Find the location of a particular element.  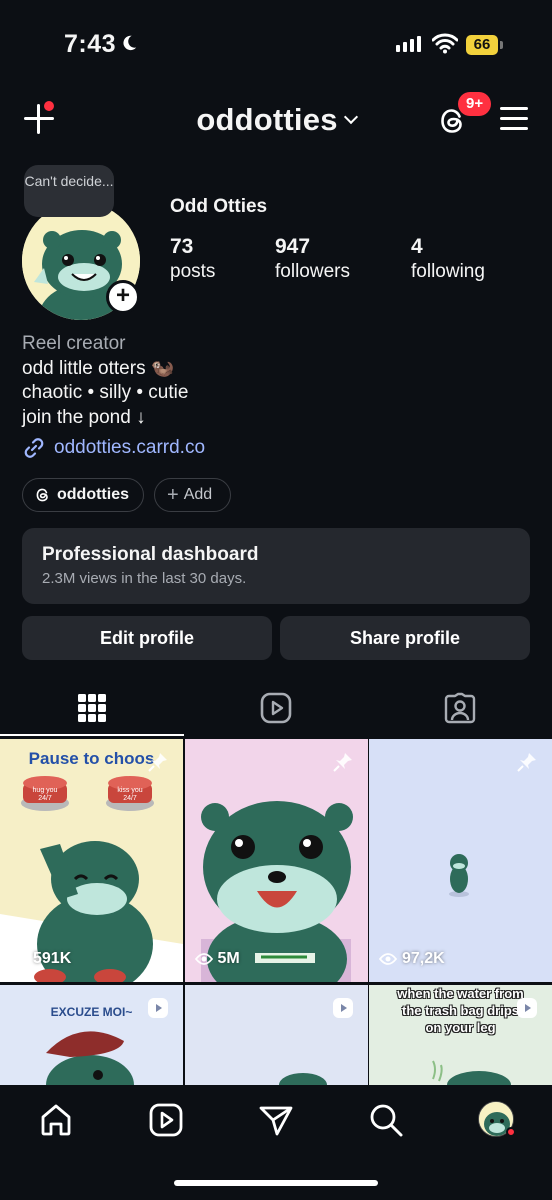

grid-icon is located at coordinates (92, 708).